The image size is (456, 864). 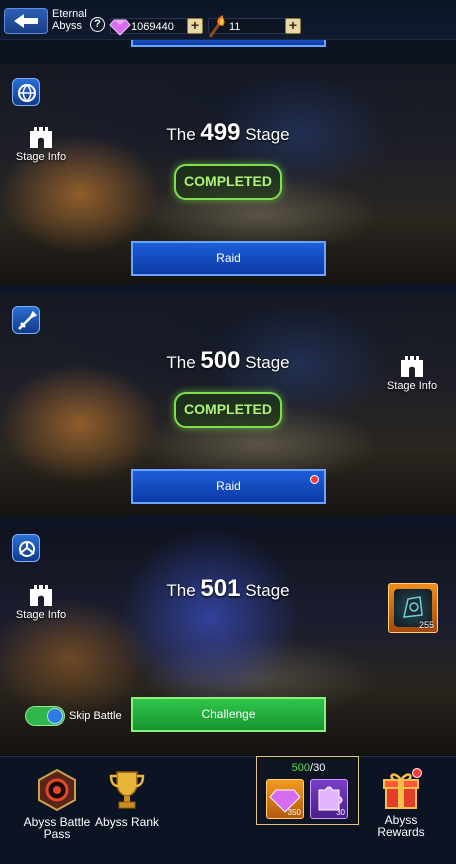 I want to click on abyss-rank-button: Abyss Rank, so click(x=127, y=798).